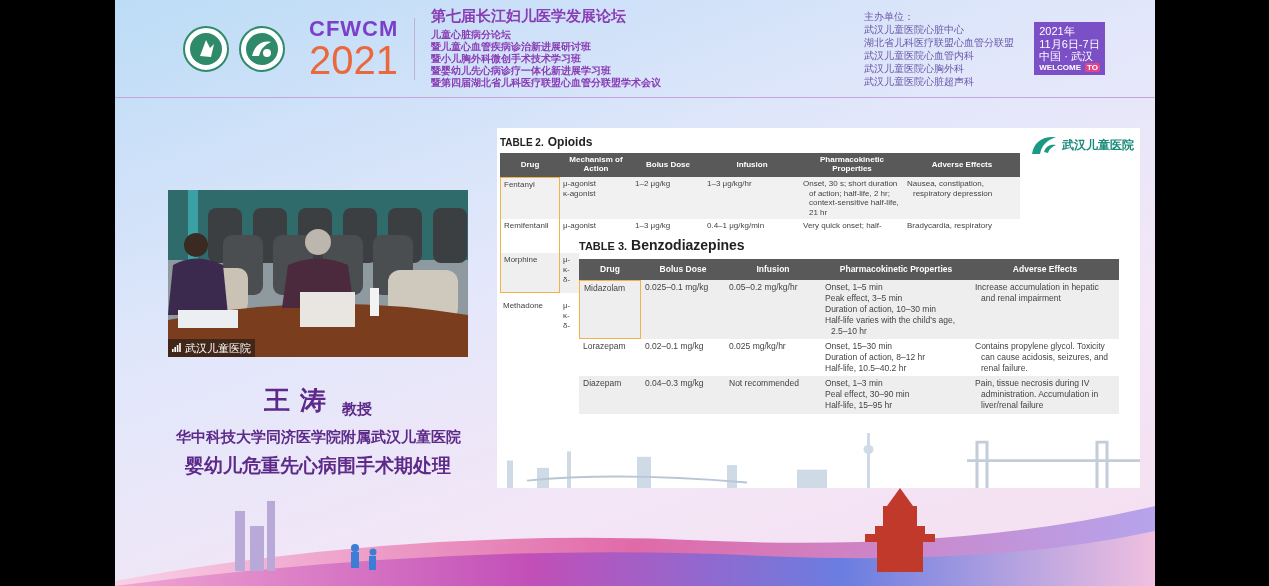 The height and width of the screenshot is (586, 1269). I want to click on signal-icon, so click(176, 348).